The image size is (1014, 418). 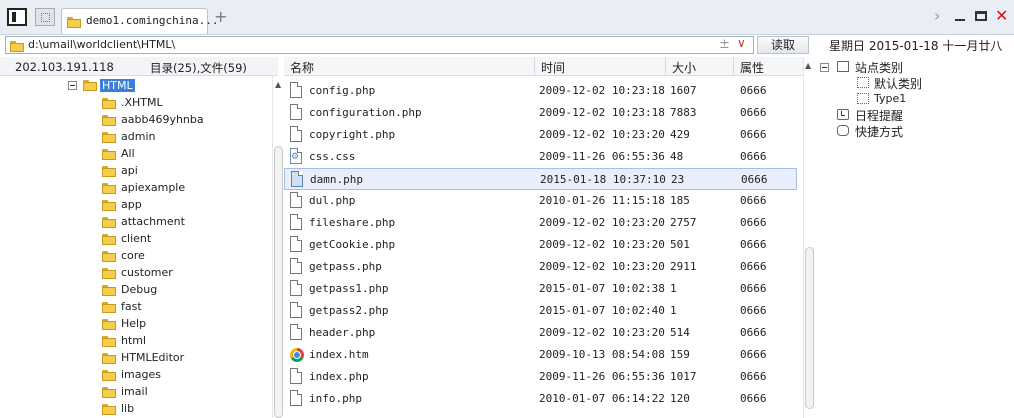 What do you see at coordinates (507, 17) in the screenshot?
I see `tab-bar: demo1.comingchina... + › ✕` at bounding box center [507, 17].